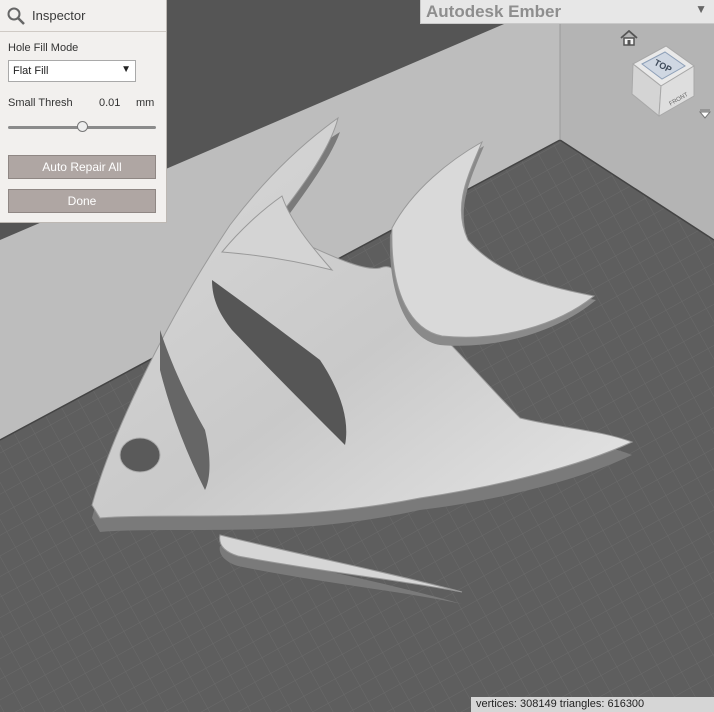 The image size is (714, 712). What do you see at coordinates (110, 103) in the screenshot?
I see `small-thresh-value: 0.01` at bounding box center [110, 103].